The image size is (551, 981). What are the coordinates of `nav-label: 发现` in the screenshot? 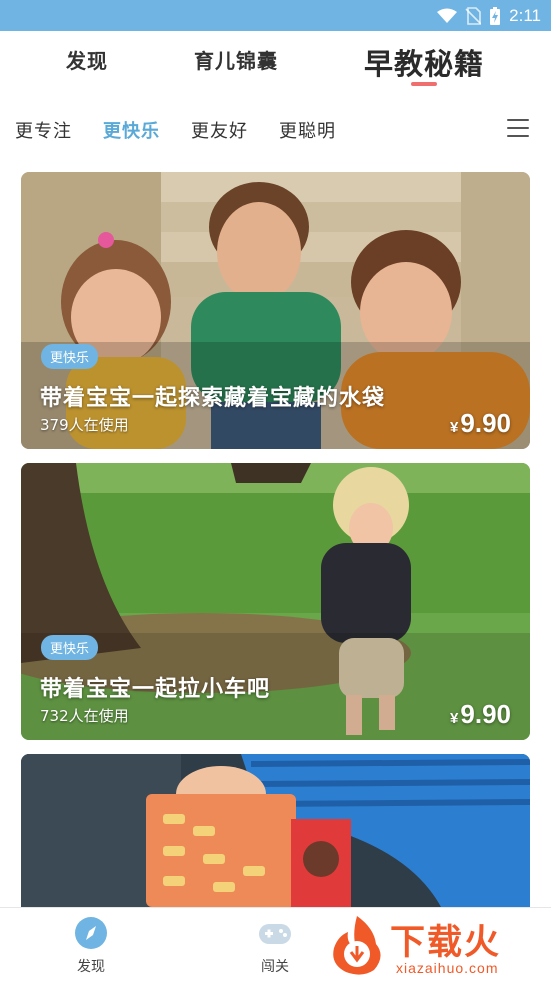 It's located at (91, 967).